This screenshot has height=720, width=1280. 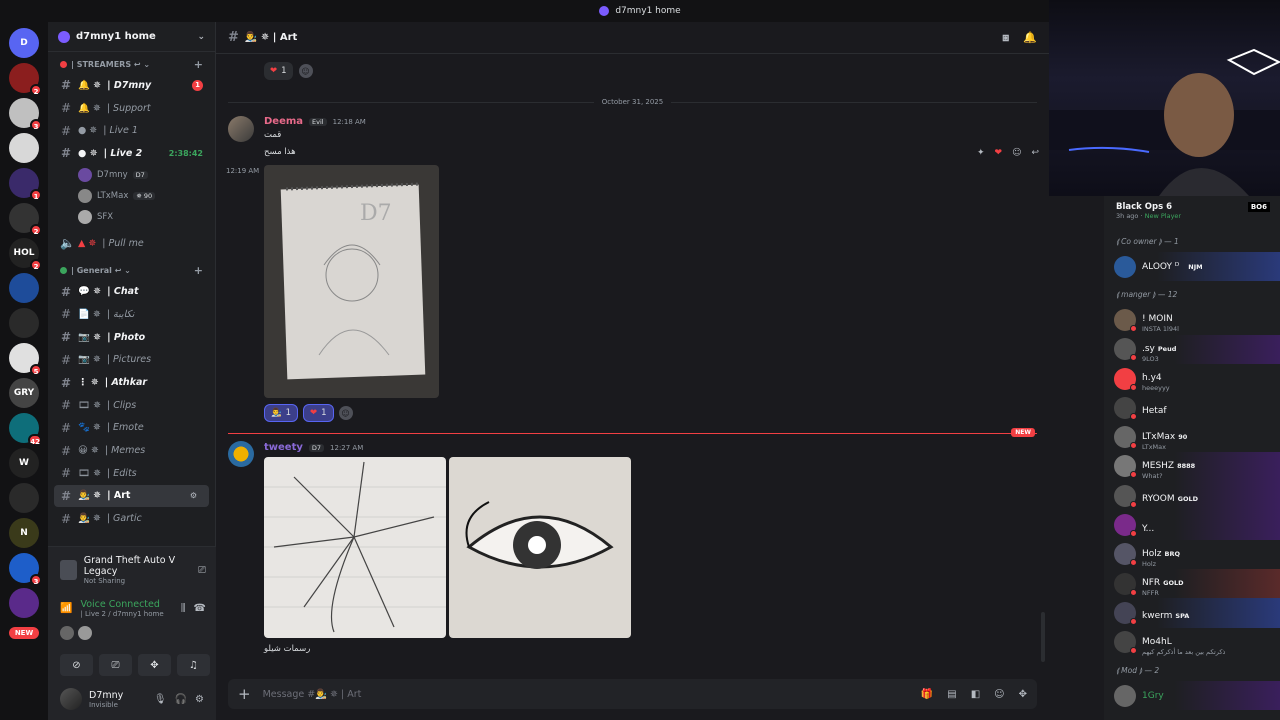 I want to click on server-header: d7mny1 home ⌄, so click(x=131, y=37).